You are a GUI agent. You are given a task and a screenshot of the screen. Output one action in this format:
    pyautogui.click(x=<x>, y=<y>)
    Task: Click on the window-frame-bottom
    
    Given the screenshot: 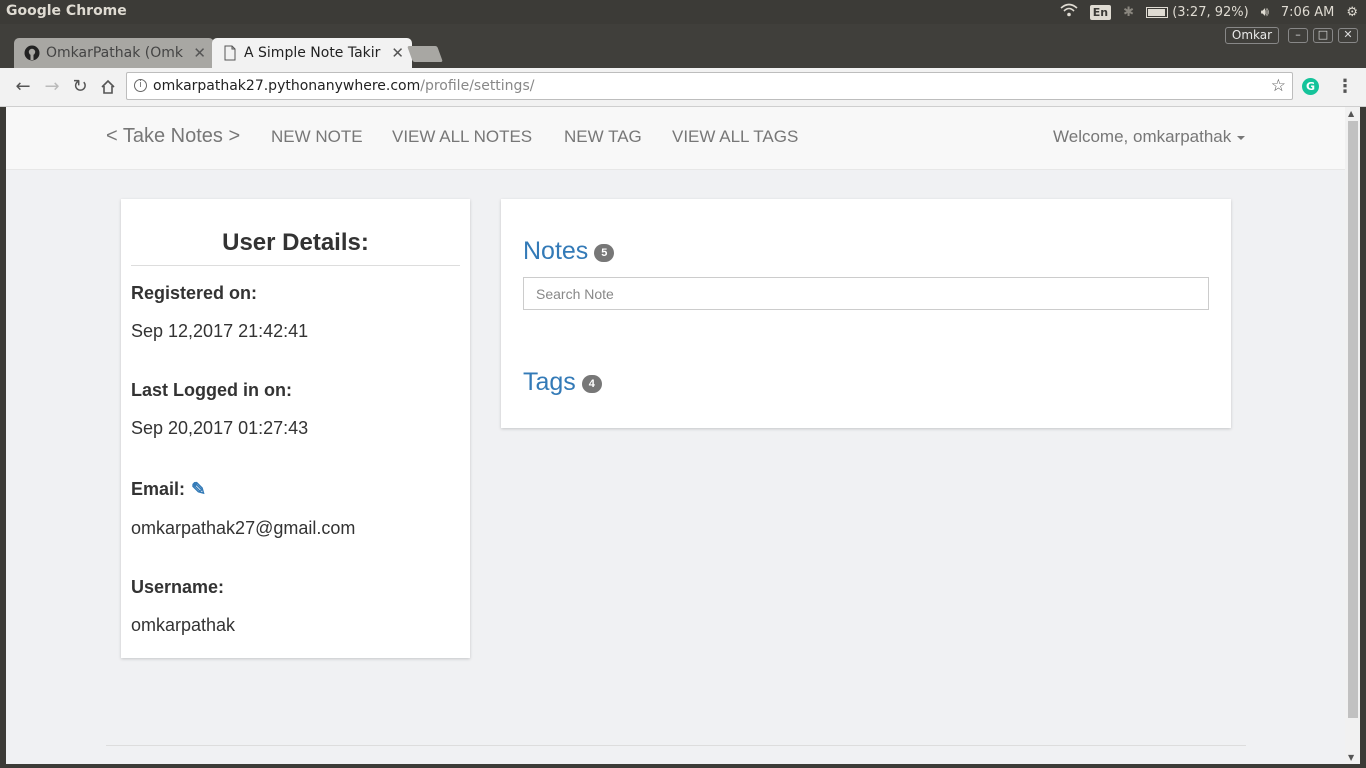 What is the action you would take?
    pyautogui.click(x=683, y=766)
    